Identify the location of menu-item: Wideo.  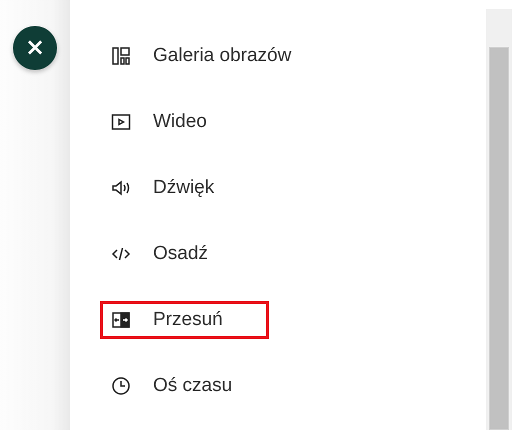
(184, 122).